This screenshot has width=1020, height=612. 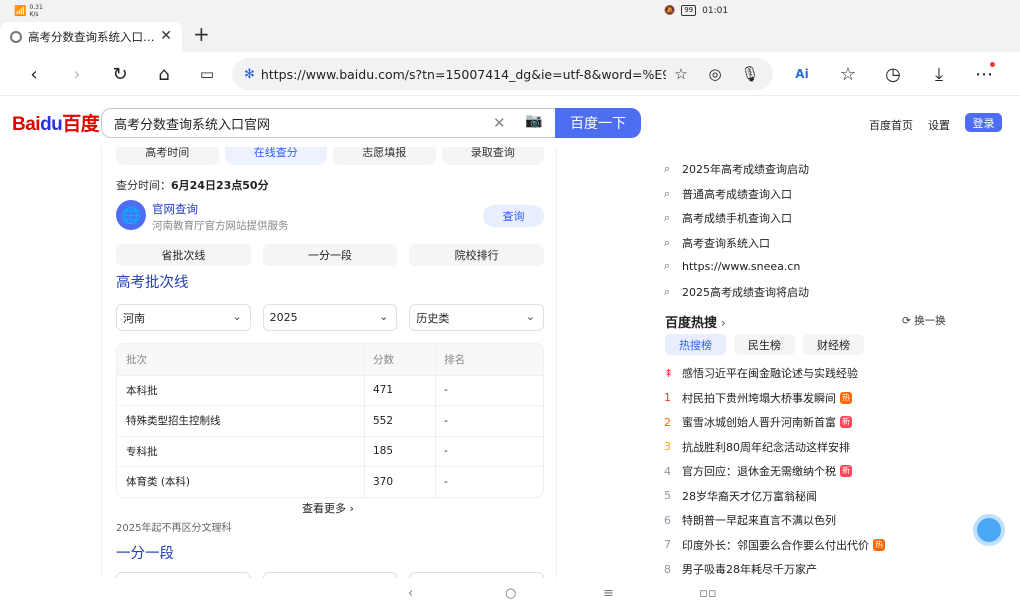 What do you see at coordinates (728, 194) in the screenshot?
I see `suggestion-item: ⌕ 普通高考成绩查询入口` at bounding box center [728, 194].